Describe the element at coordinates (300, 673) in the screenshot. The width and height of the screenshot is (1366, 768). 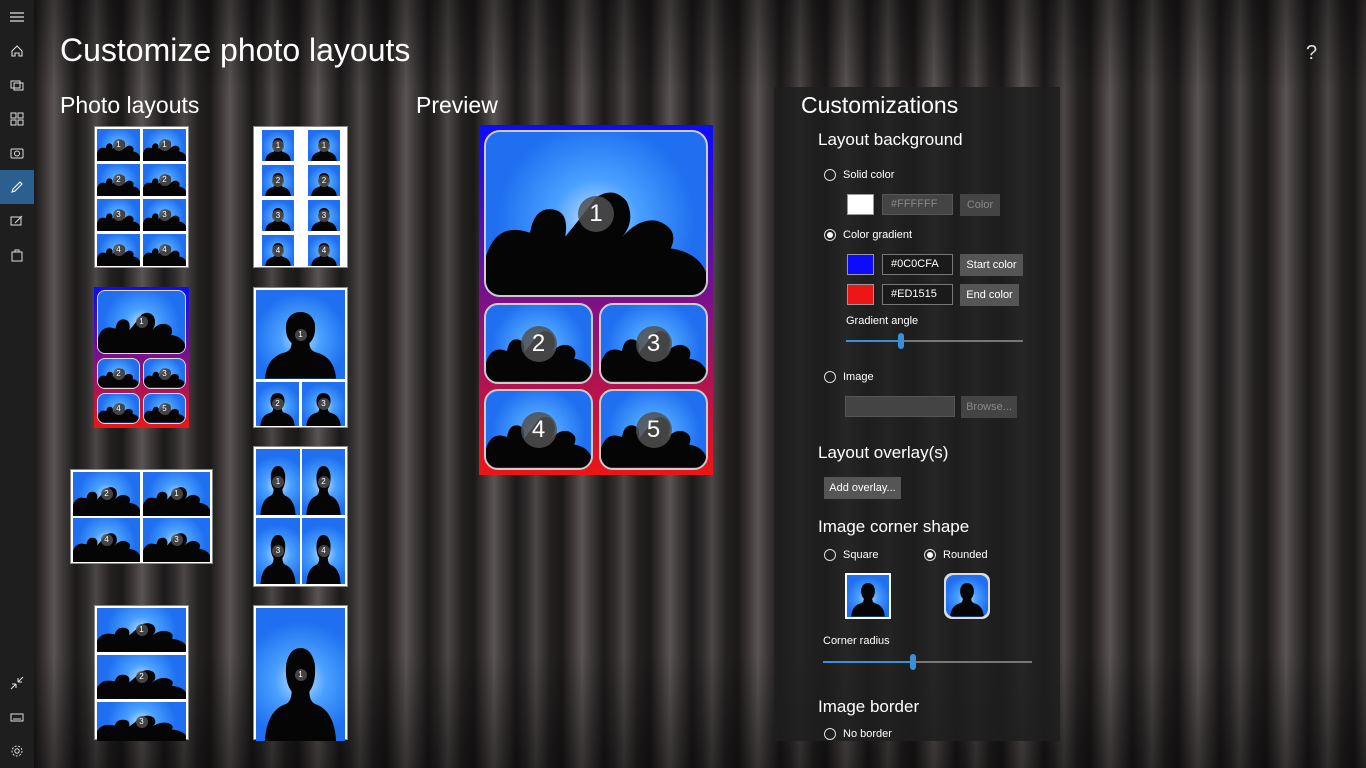
I see `layout-thumb-8: 1` at that location.